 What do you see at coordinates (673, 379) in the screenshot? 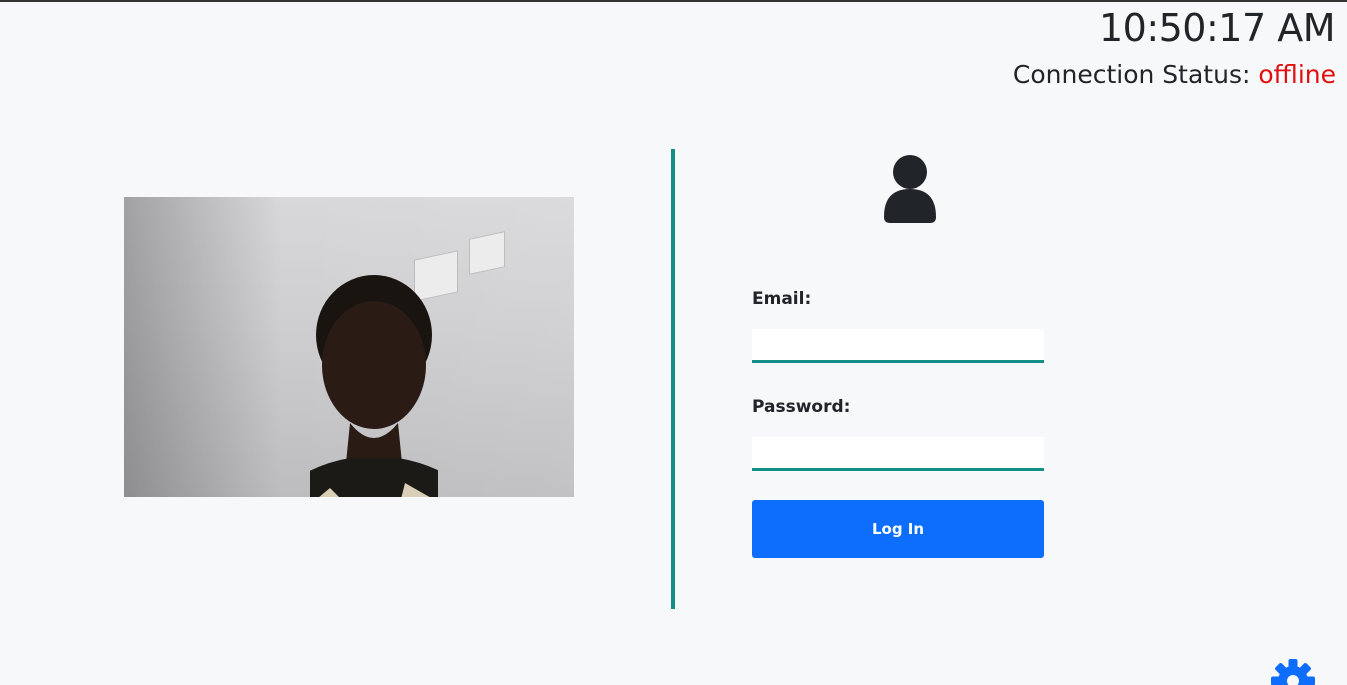
I see `section-divider` at bounding box center [673, 379].